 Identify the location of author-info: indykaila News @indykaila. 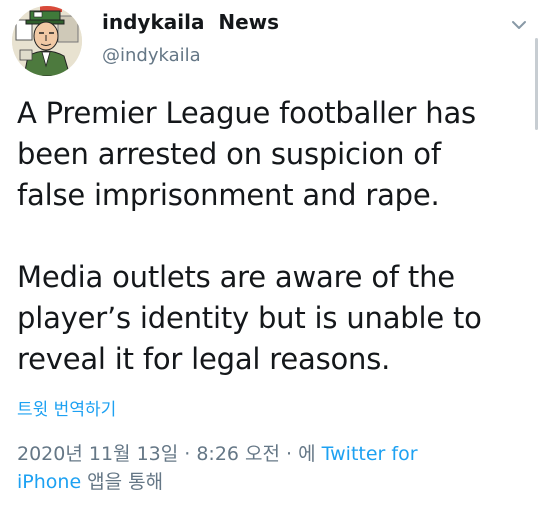
(190, 39).